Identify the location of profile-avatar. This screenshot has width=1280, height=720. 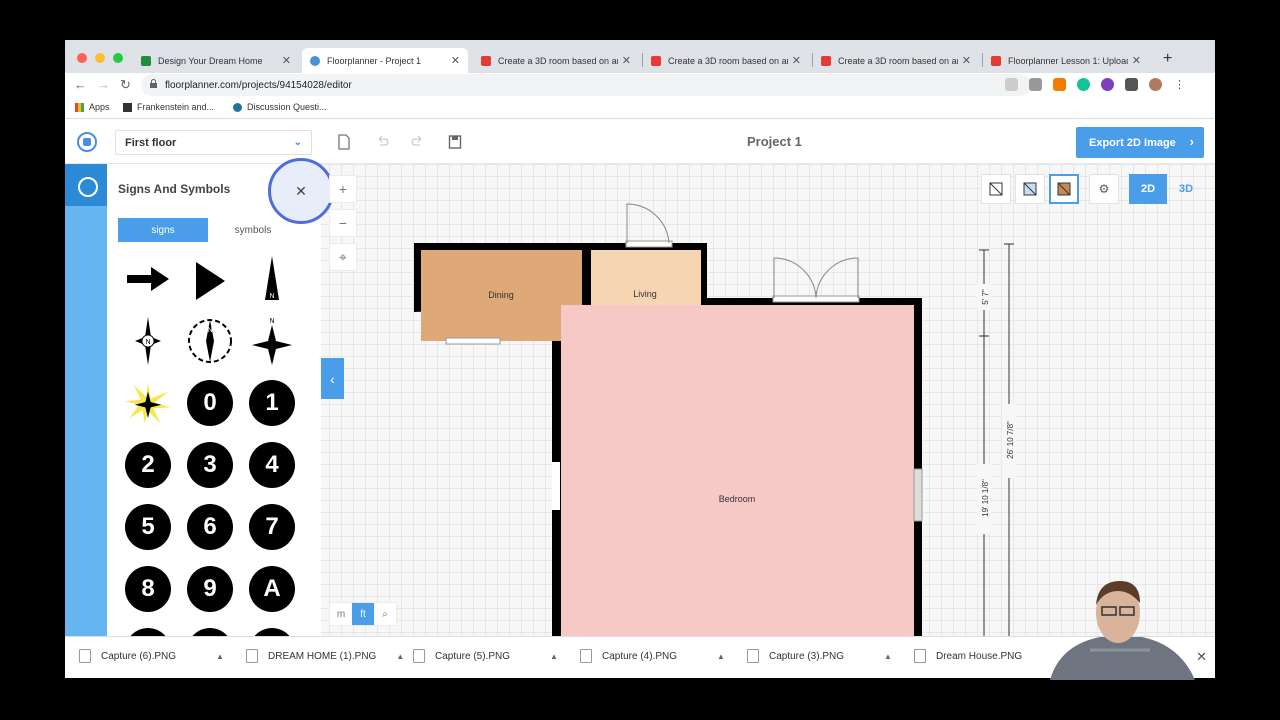
(1155, 84).